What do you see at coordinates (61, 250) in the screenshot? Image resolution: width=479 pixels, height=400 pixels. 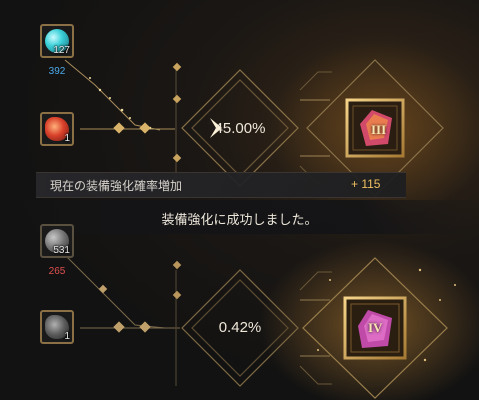 I see `material-count: 531` at bounding box center [61, 250].